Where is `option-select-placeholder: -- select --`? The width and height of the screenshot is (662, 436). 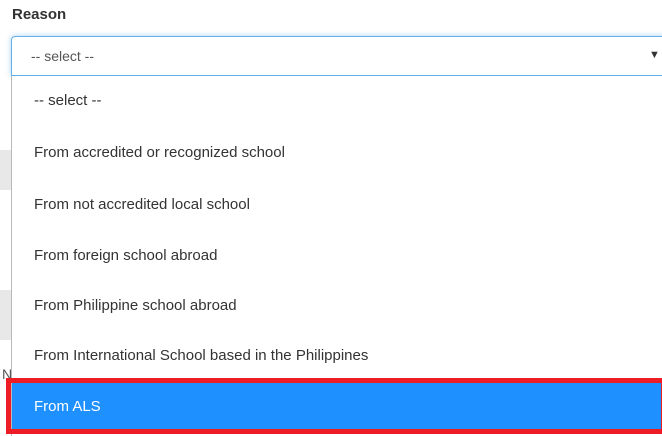
option-select-placeholder: -- select -- is located at coordinates (337, 101).